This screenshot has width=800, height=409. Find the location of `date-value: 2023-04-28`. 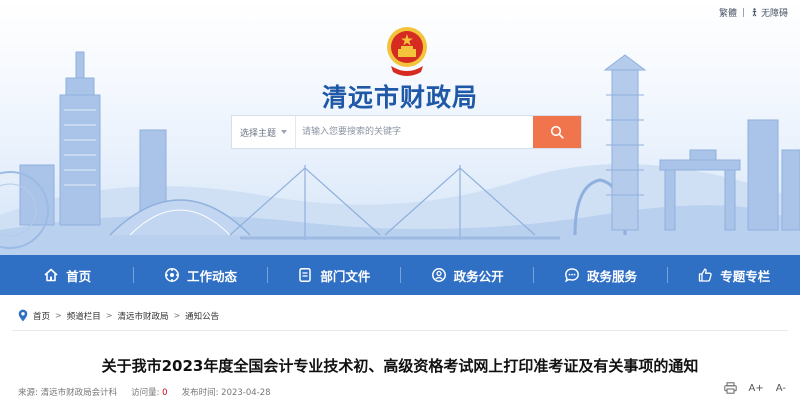

date-value: 2023-04-28 is located at coordinates (246, 393).